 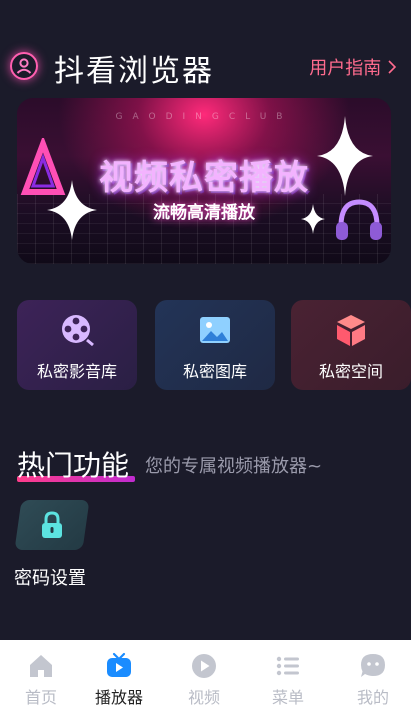 I want to click on quick-card-private-space: 私密空间, so click(x=351, y=345).